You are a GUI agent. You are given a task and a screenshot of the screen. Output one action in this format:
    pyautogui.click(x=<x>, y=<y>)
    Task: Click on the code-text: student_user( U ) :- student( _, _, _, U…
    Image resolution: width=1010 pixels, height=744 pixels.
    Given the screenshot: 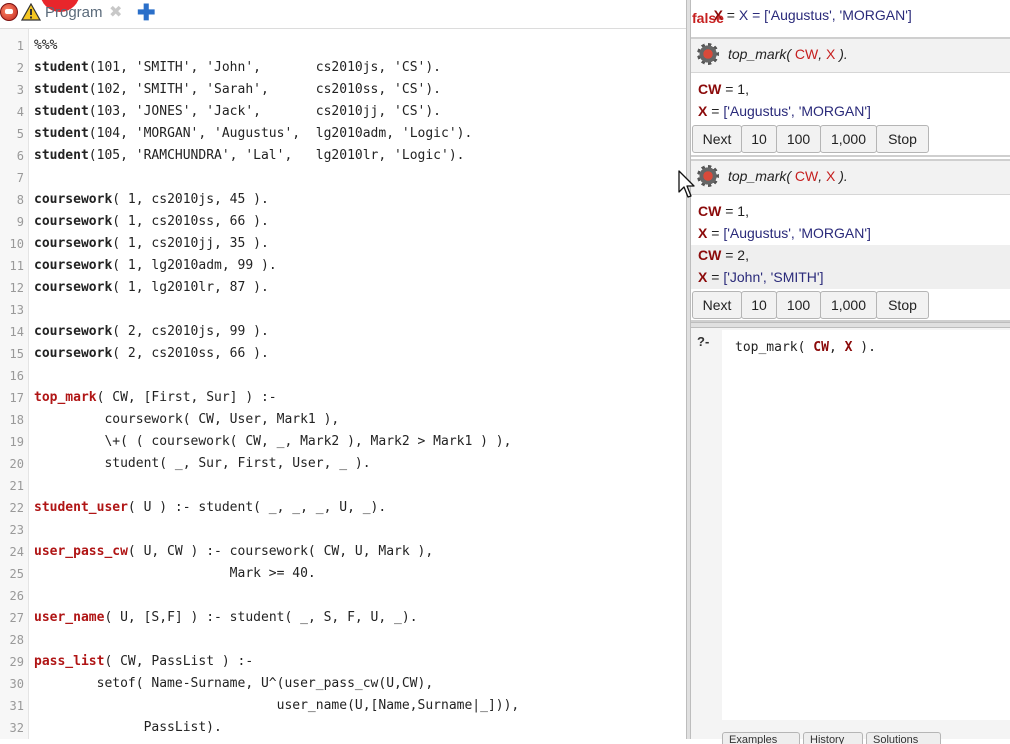 What is the action you would take?
    pyautogui.click(x=210, y=508)
    